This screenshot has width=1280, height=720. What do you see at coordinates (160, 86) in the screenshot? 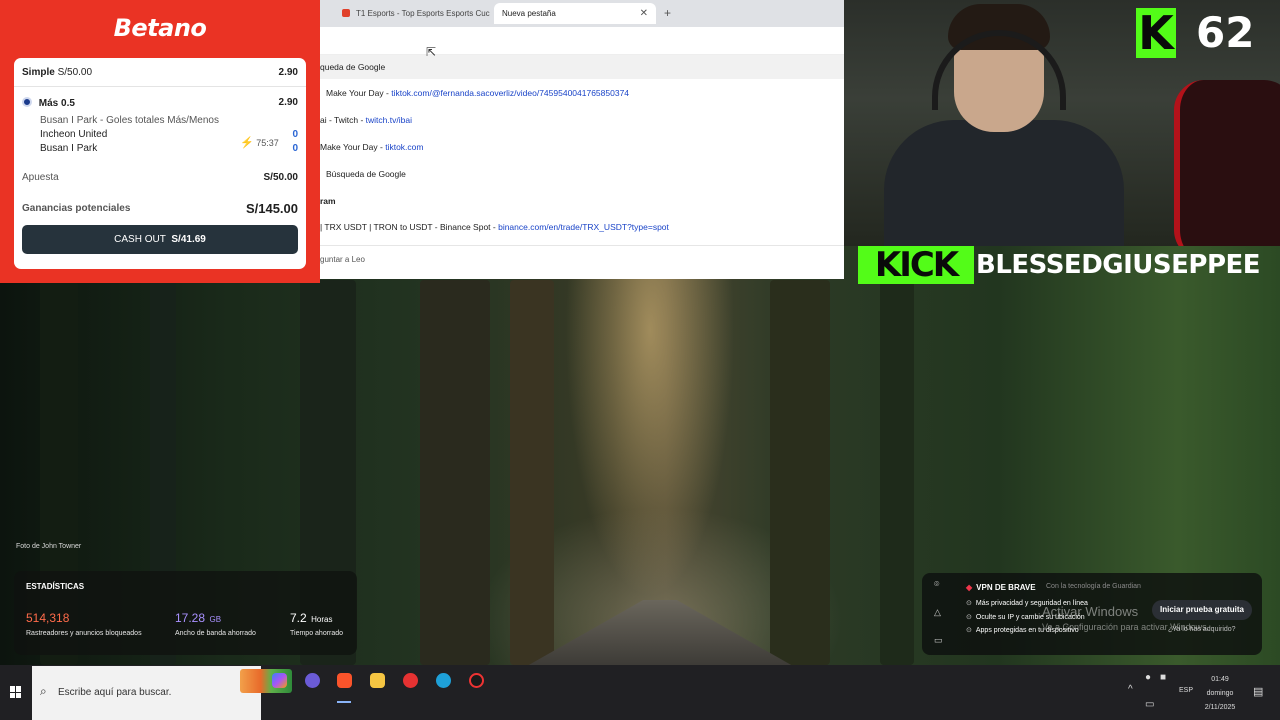
I see `divider` at bounding box center [160, 86].